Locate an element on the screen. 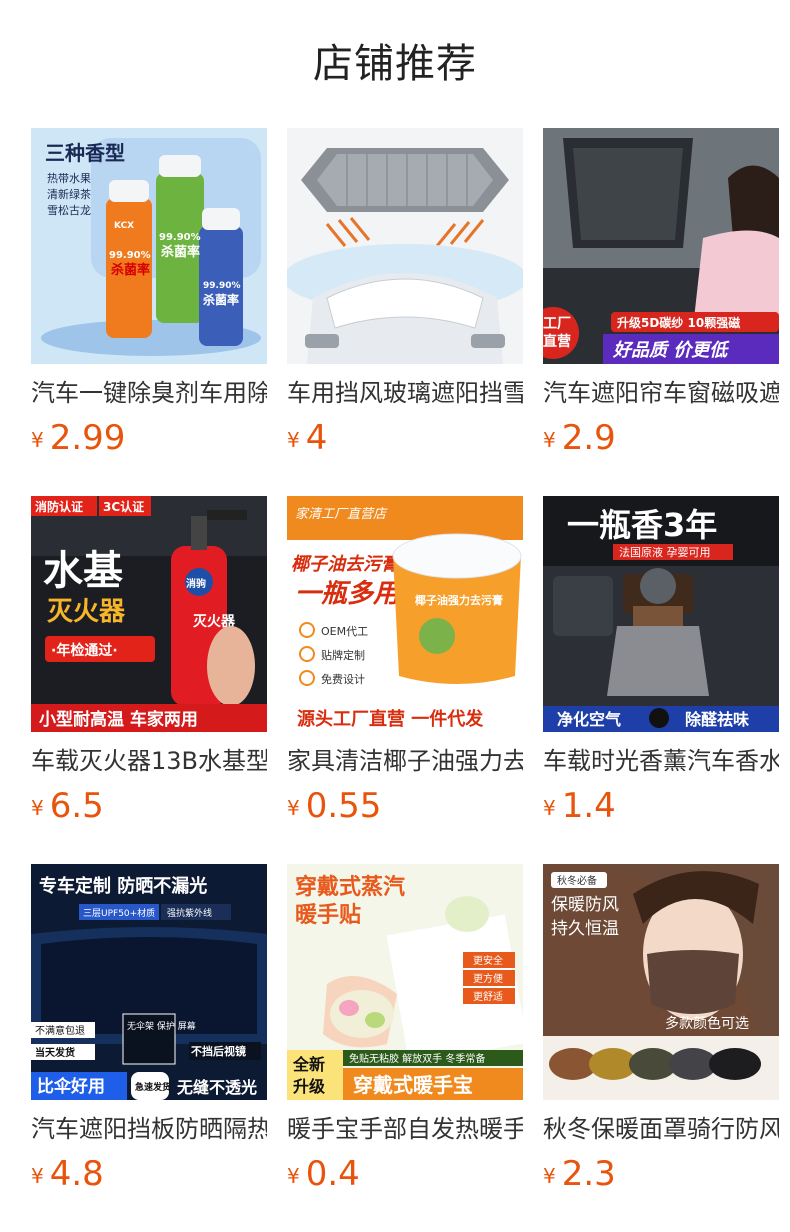  price-value: 4.8 is located at coordinates (76, 1174).